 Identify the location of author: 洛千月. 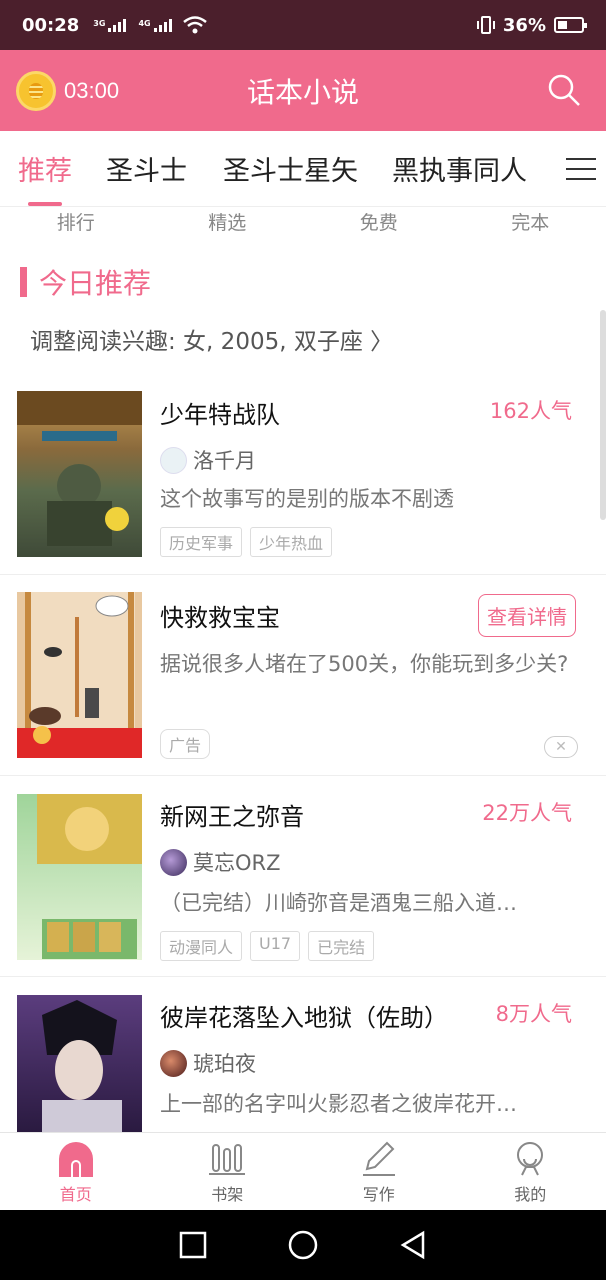
(208, 460).